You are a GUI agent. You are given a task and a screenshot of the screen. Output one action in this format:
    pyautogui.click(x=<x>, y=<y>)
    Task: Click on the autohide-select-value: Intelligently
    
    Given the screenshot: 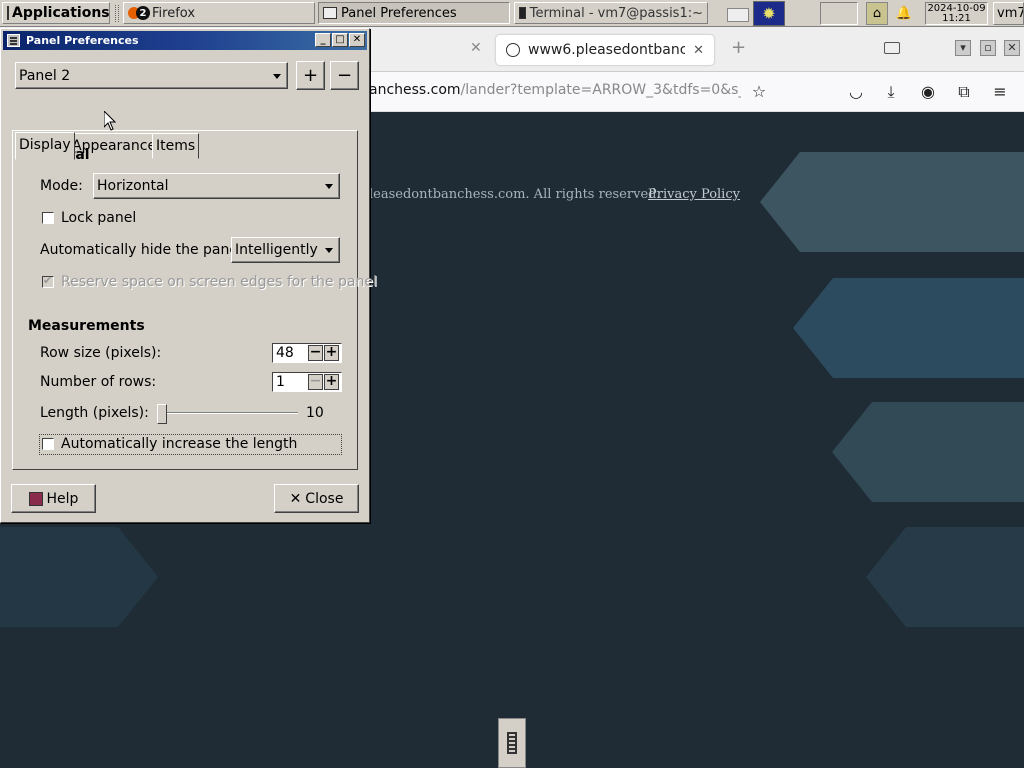 What is the action you would take?
    pyautogui.click(x=276, y=250)
    